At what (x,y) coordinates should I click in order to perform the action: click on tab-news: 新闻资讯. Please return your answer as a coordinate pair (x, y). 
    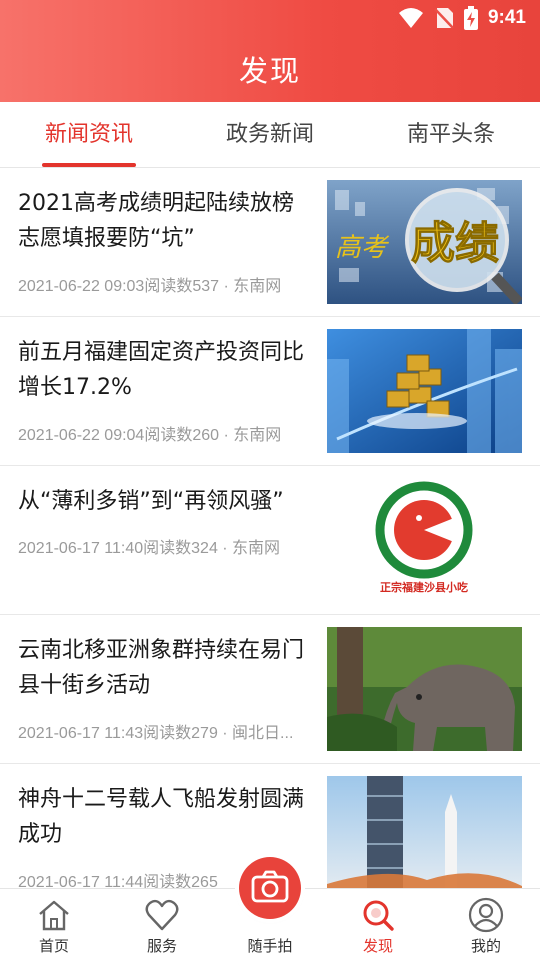
    Looking at the image, I should click on (89, 135).